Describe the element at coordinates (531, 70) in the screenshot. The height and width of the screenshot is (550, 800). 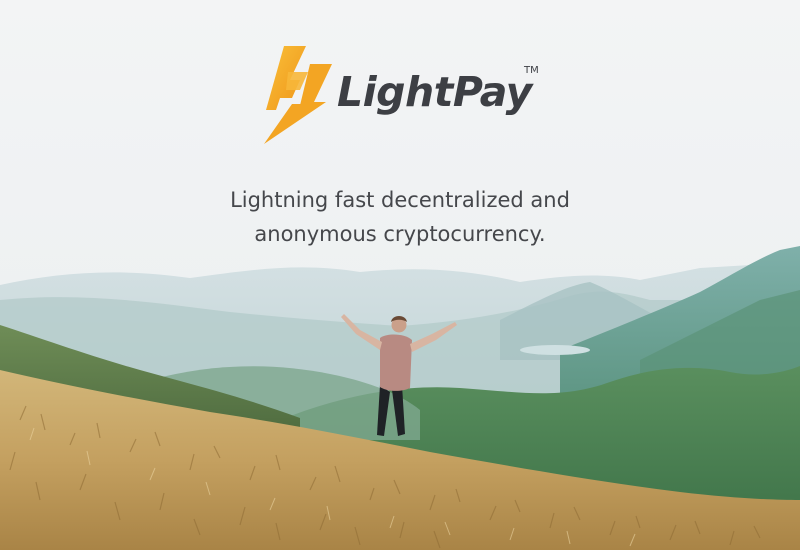
I see `trademark-symbol: TM` at that location.